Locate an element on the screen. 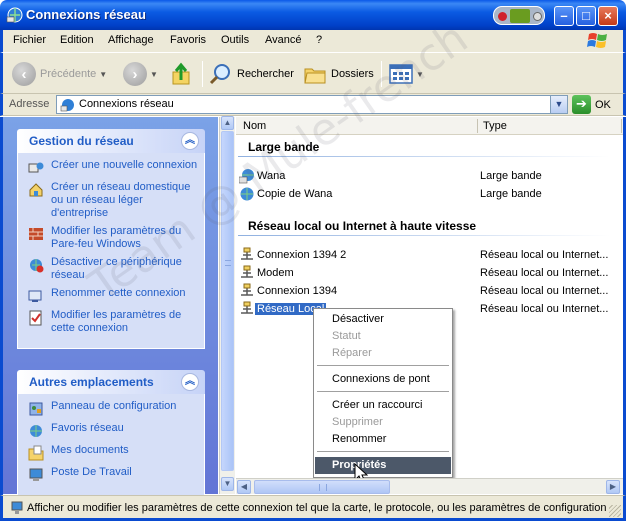 The image size is (626, 521). title-bar: Connexions réseau – □ × is located at coordinates (313, 15).